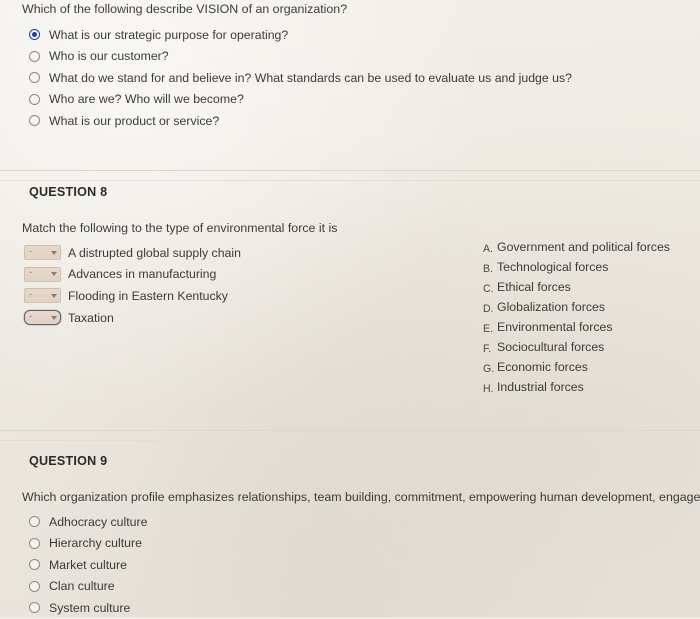  I want to click on radio-option: Who is our customer?, so click(364, 57).